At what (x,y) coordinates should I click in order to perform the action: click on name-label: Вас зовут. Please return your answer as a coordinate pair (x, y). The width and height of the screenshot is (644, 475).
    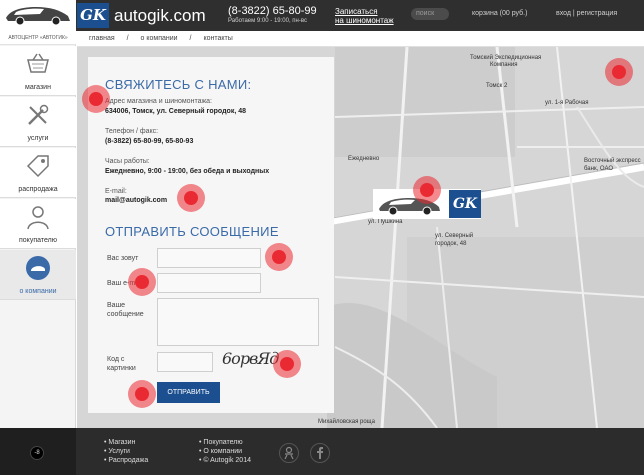
    Looking at the image, I should click on (123, 258).